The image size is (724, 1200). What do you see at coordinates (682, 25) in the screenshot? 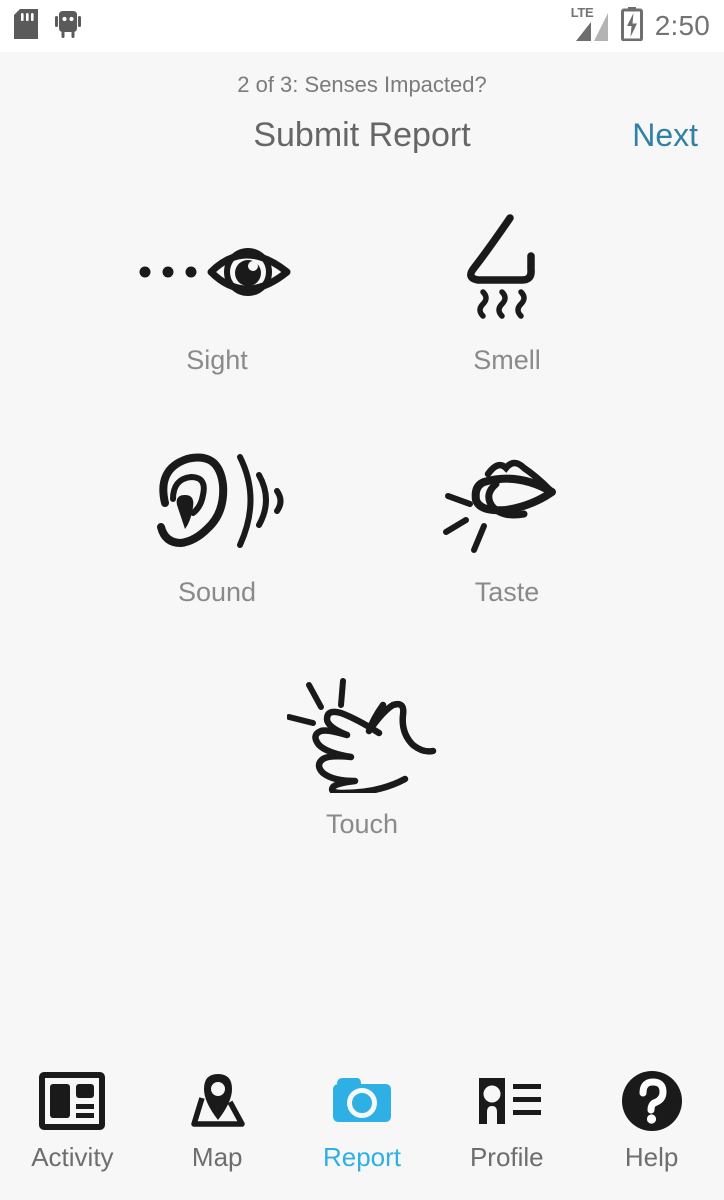
I see `clock-label: 2:50` at bounding box center [682, 25].